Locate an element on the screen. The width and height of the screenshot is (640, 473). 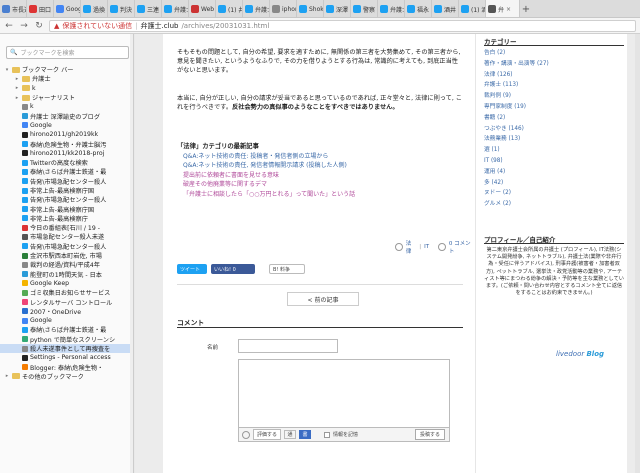
bookmark-item: Blogger: 泰納\危険生物・ is located at coordinates (66, 367).